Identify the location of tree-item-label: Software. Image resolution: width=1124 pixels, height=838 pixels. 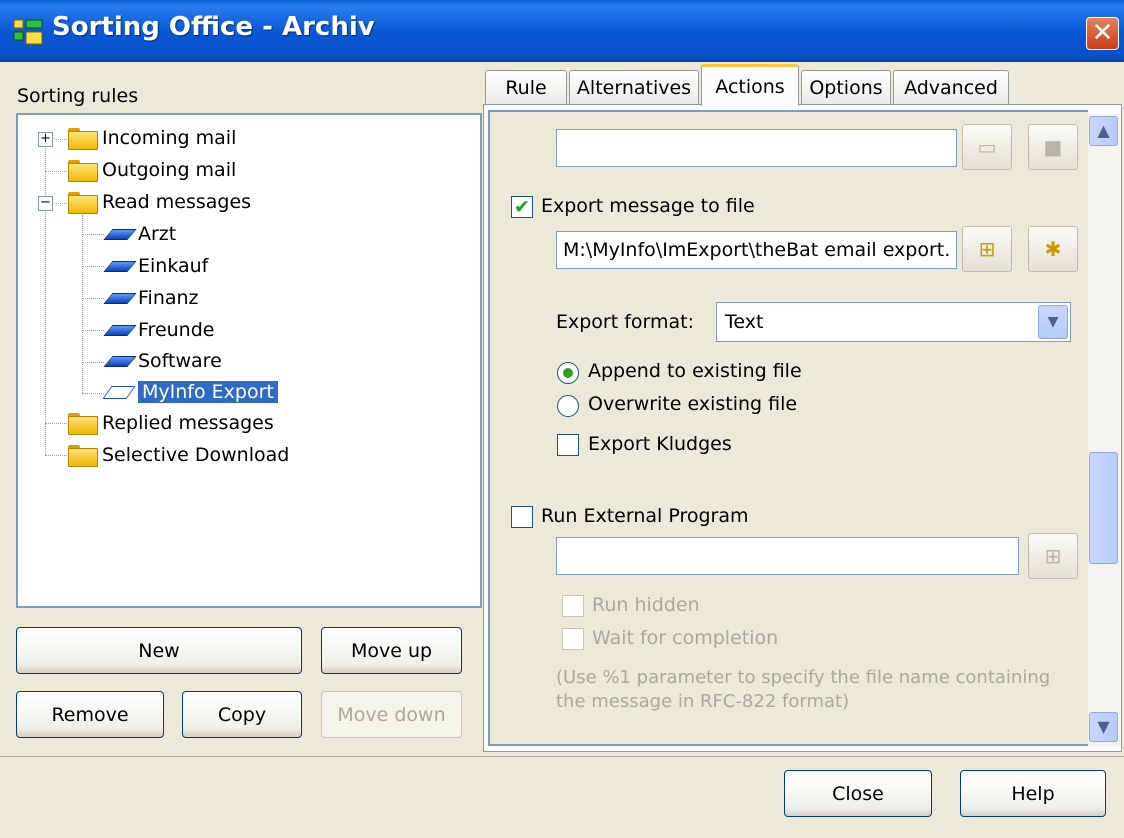
(180, 361).